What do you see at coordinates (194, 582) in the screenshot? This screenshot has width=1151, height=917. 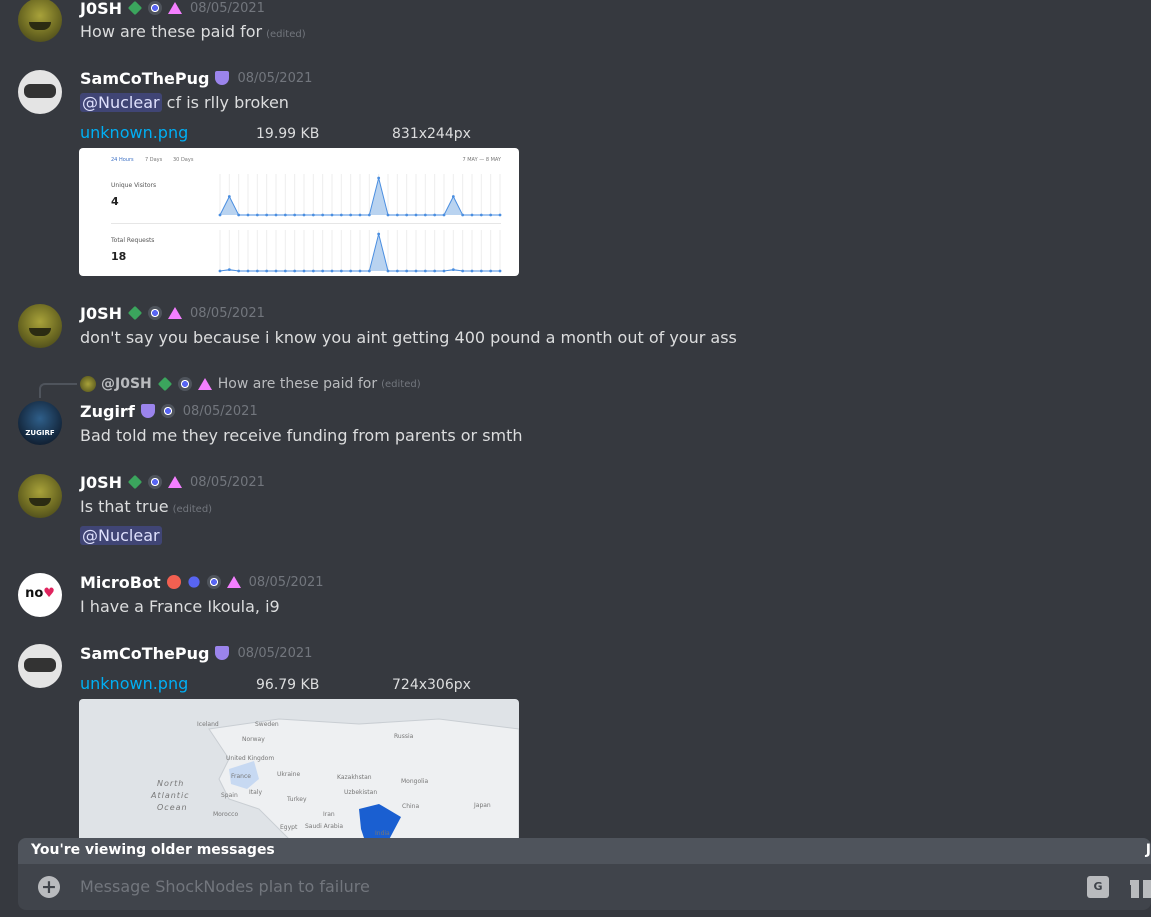 I see `partner-badge-icon` at bounding box center [194, 582].